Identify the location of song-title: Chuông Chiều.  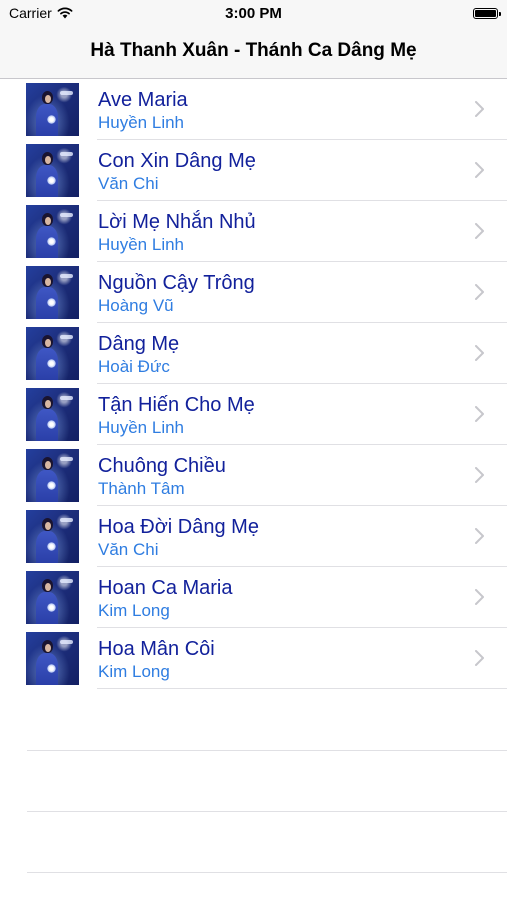
(162, 466).